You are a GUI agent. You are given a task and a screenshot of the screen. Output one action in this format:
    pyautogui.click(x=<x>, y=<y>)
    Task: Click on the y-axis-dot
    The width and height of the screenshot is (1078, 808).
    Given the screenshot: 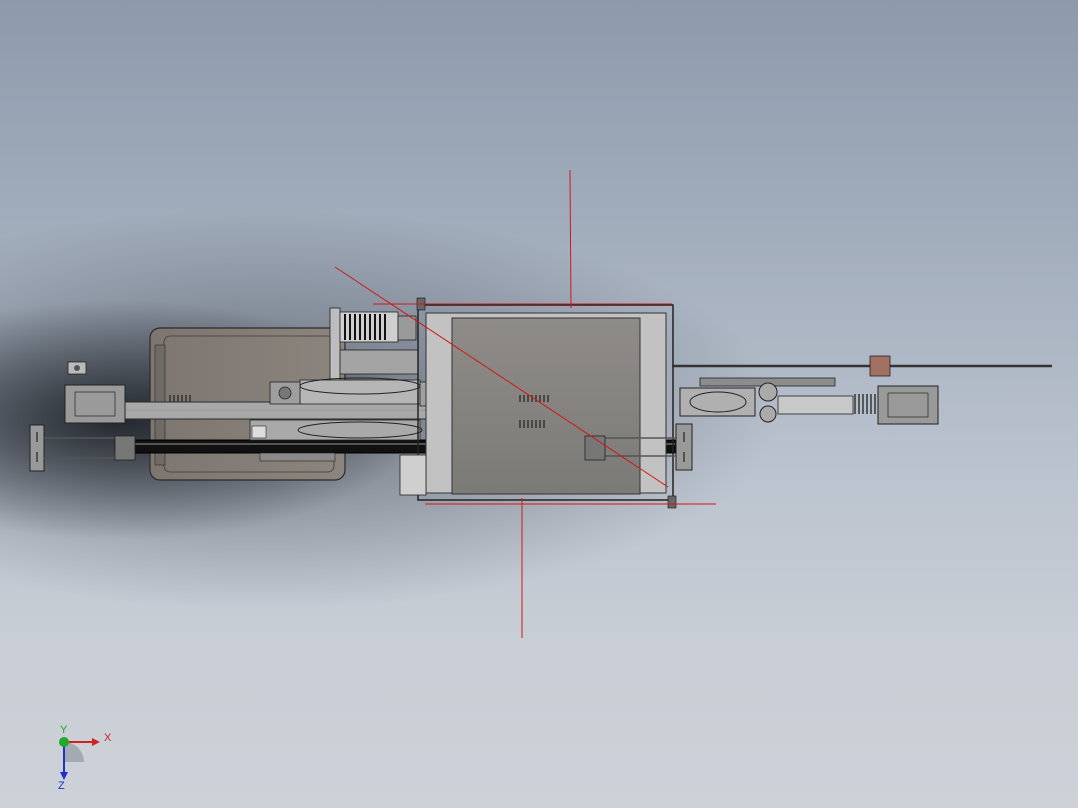 What is the action you would take?
    pyautogui.click(x=64, y=742)
    